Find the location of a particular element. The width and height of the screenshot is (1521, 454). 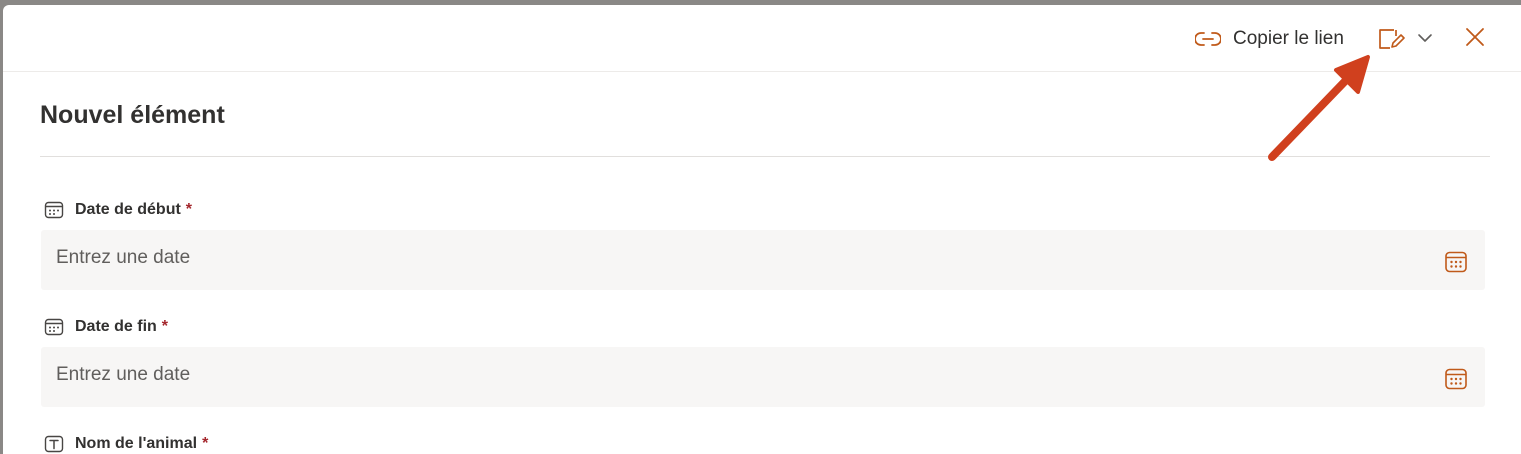

title-divider is located at coordinates (765, 156).